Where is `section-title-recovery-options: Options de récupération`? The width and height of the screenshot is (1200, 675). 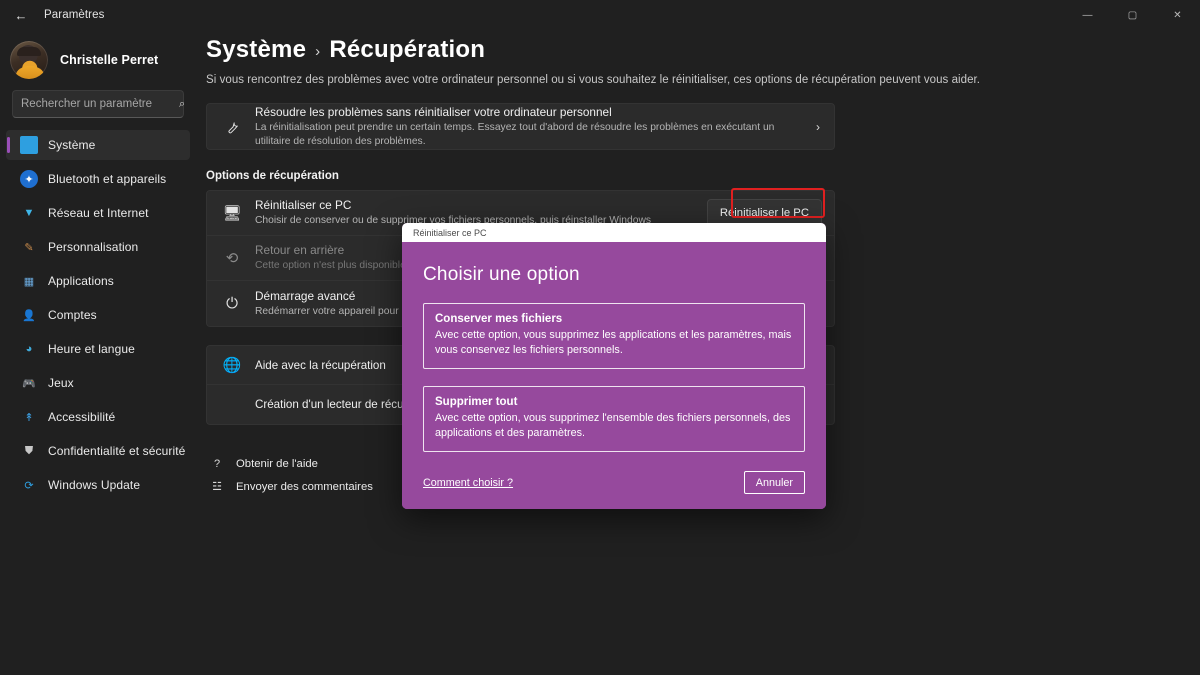
section-title-recovery-options: Options de récupération is located at coordinates (272, 176).